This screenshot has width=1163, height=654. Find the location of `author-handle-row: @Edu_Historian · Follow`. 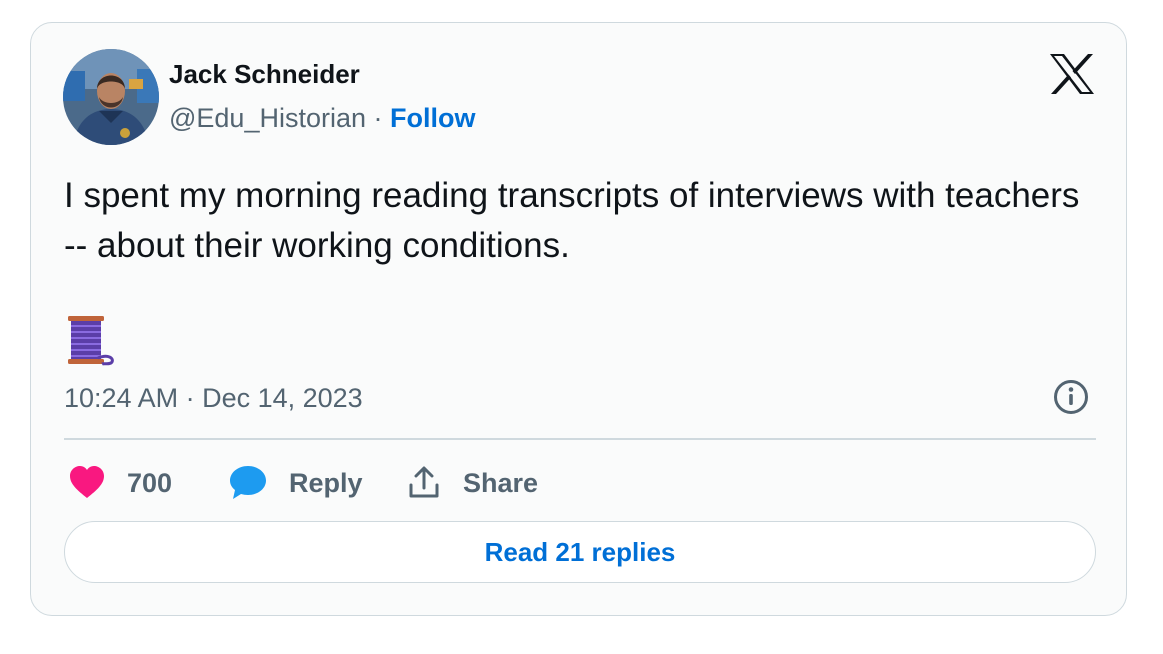

author-handle-row: @Edu_Historian · Follow is located at coordinates (322, 118).